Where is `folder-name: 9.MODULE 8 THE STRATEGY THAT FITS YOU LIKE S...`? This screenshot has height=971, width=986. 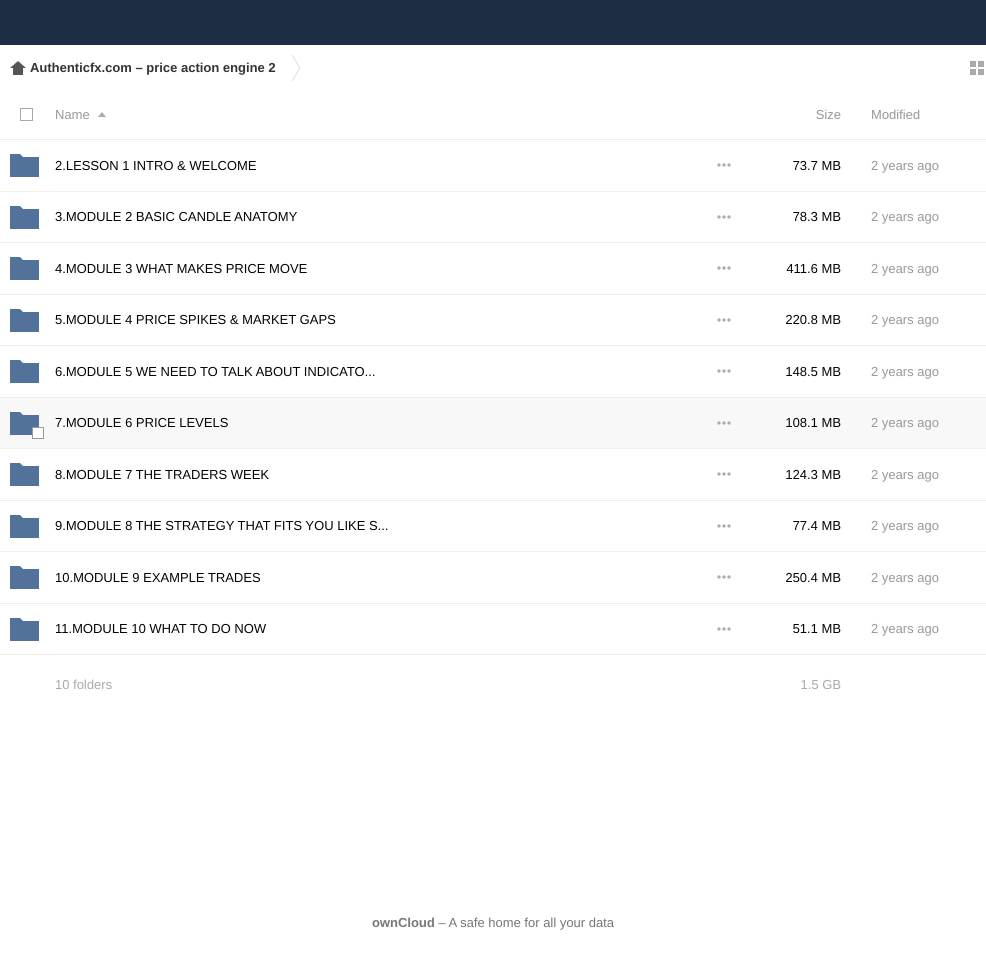 folder-name: 9.MODULE 8 THE STRATEGY THAT FITS YOU LIKE S... is located at coordinates (222, 526).